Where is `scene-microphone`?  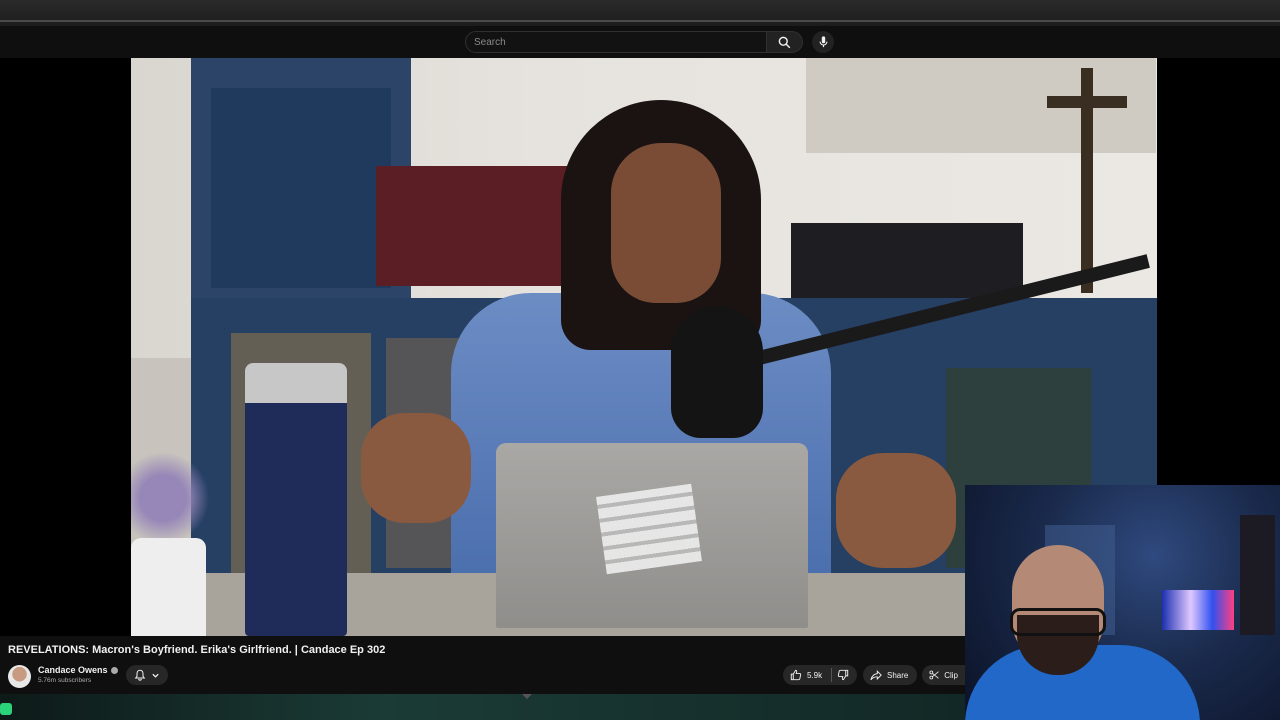 scene-microphone is located at coordinates (717, 372).